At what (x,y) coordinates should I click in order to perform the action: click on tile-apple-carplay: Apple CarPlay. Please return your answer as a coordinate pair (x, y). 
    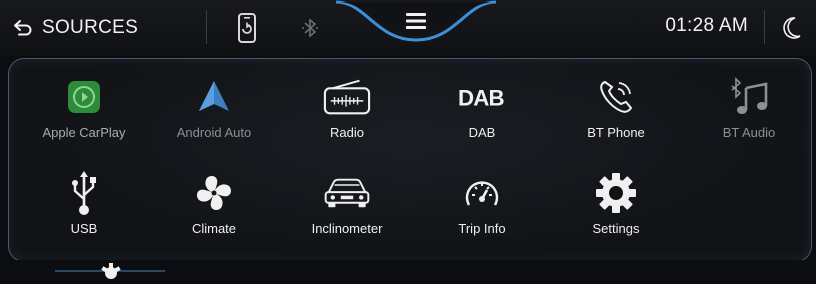
    Looking at the image, I should click on (84, 119).